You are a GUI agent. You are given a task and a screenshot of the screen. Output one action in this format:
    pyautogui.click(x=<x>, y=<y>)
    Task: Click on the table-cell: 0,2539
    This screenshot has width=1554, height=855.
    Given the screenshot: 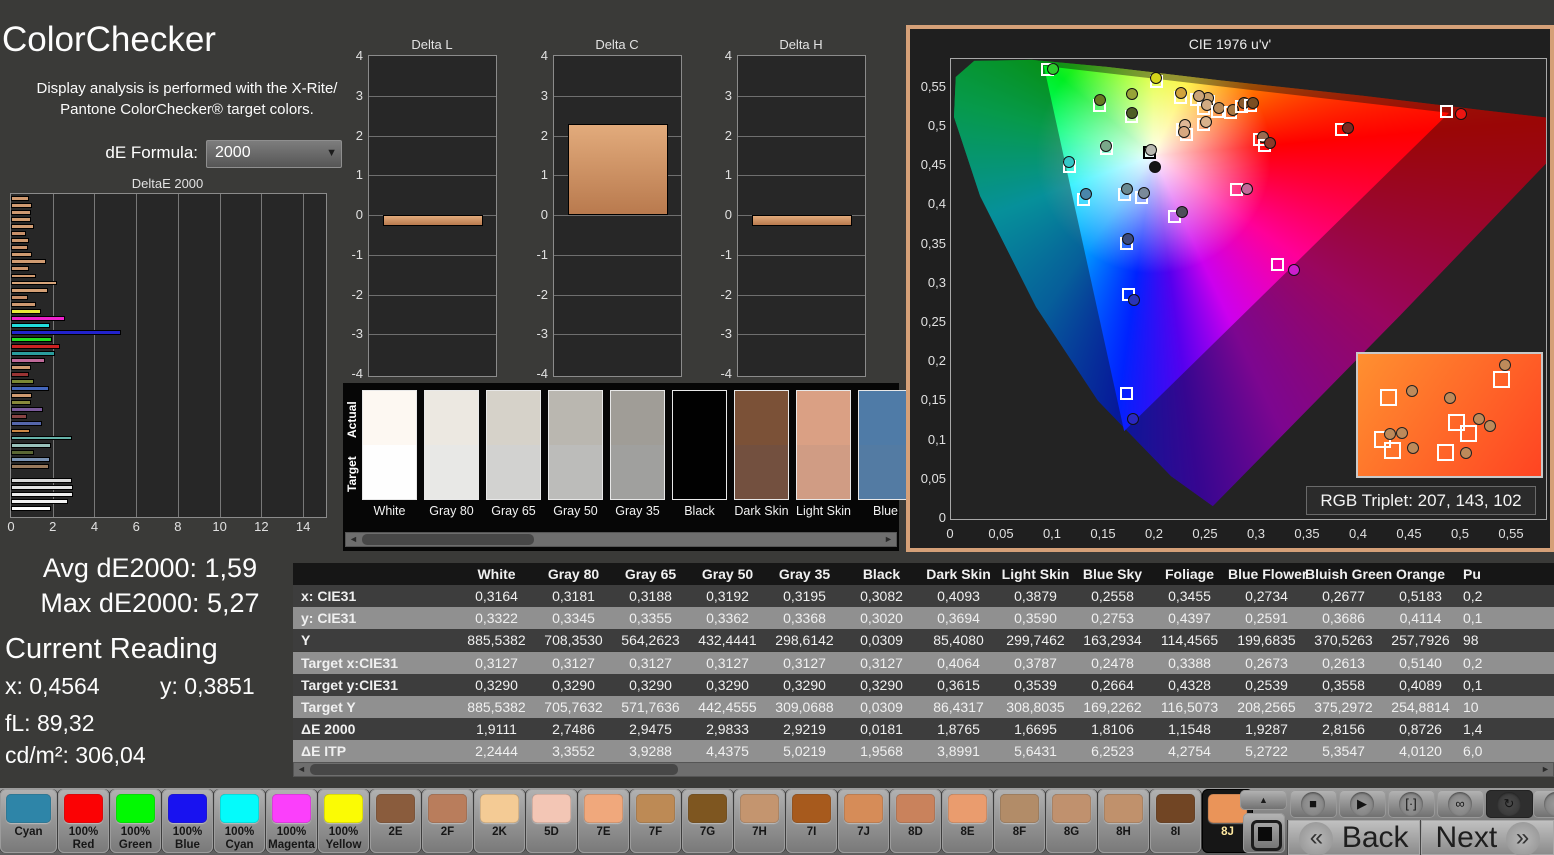 What is the action you would take?
    pyautogui.click(x=1266, y=684)
    